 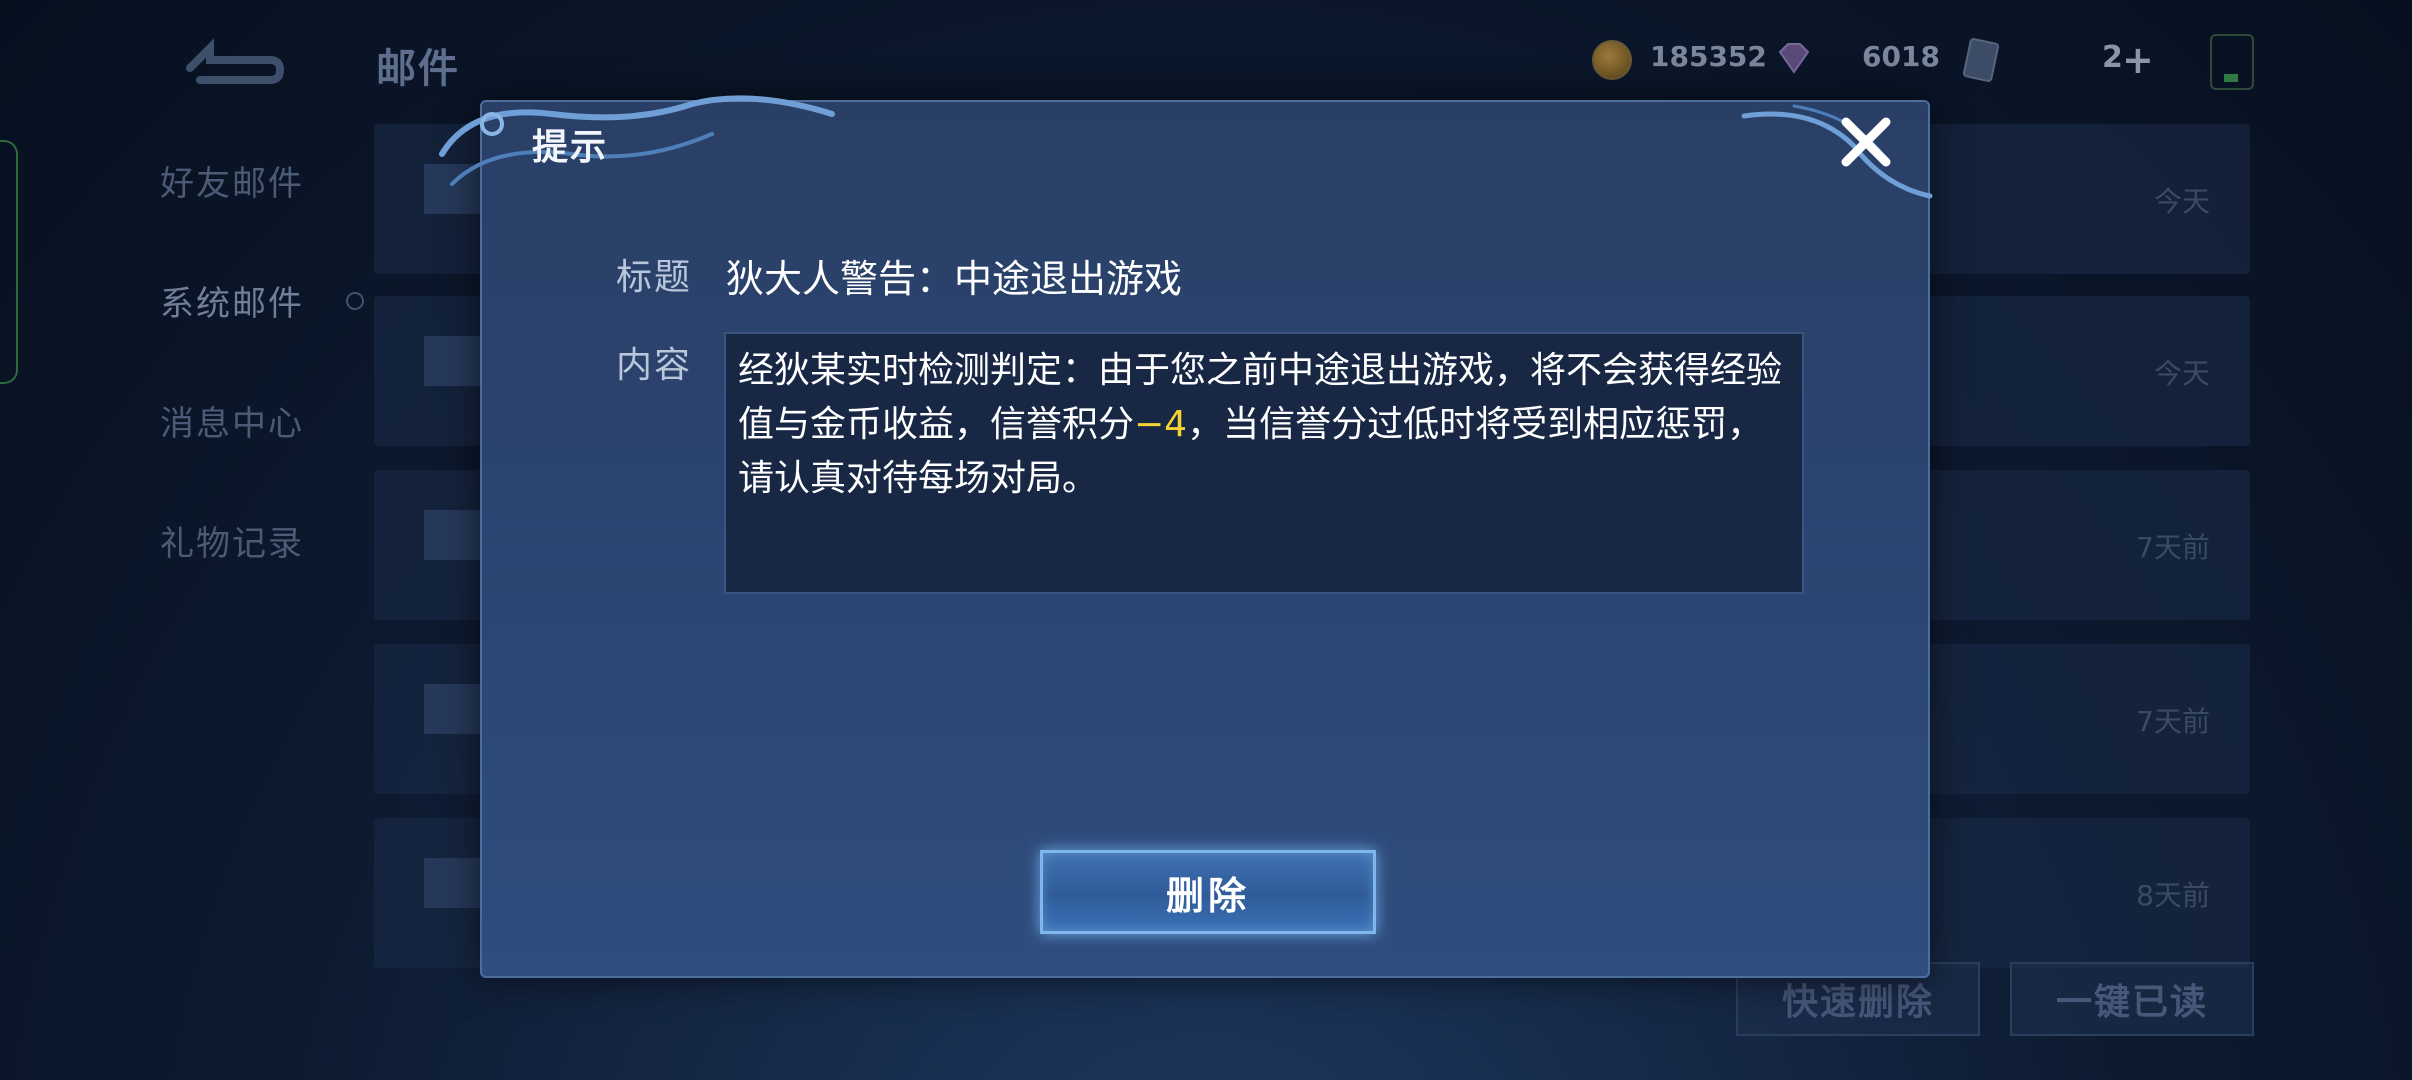 What do you see at coordinates (232, 300) in the screenshot?
I see `sidebar-item-system-mail: 系统邮件` at bounding box center [232, 300].